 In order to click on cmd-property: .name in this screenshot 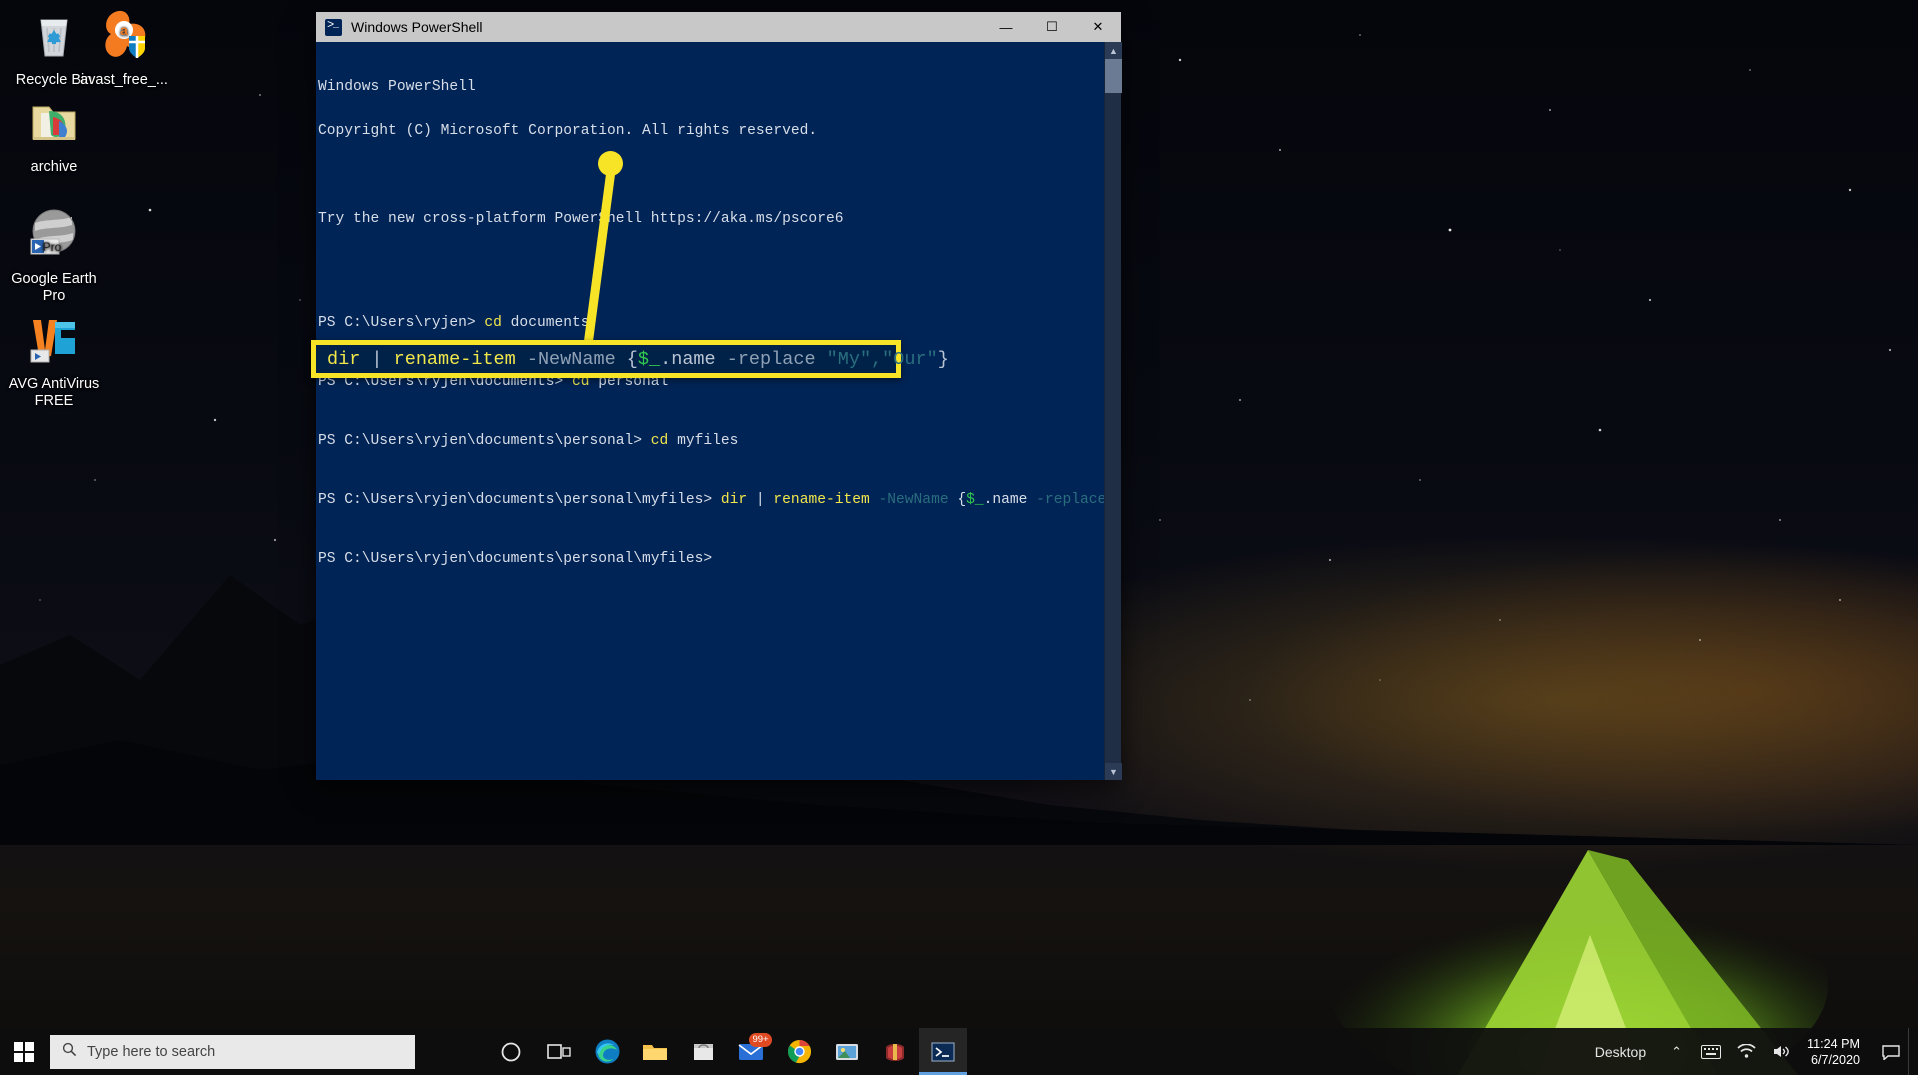, I will do `click(1005, 499)`.